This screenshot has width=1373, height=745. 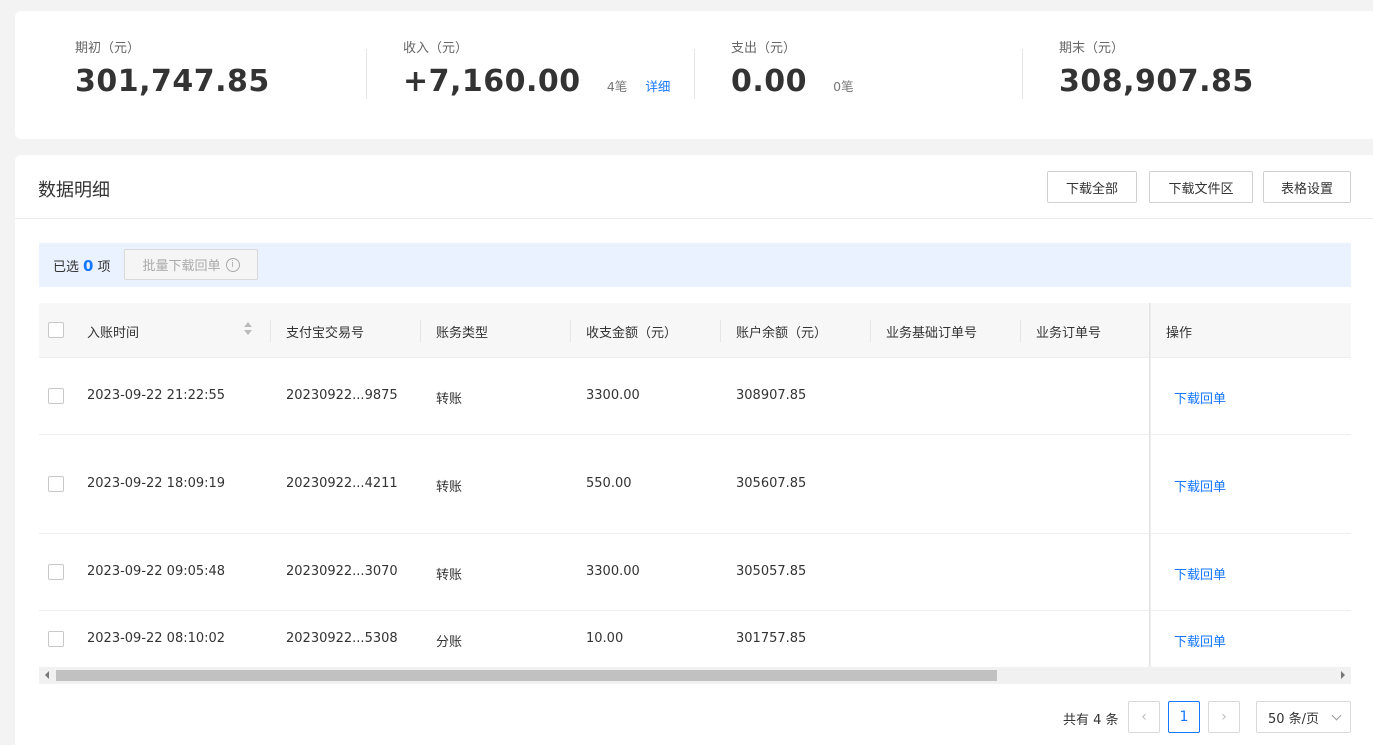 I want to click on select-all-checkbox, so click(x=56, y=330).